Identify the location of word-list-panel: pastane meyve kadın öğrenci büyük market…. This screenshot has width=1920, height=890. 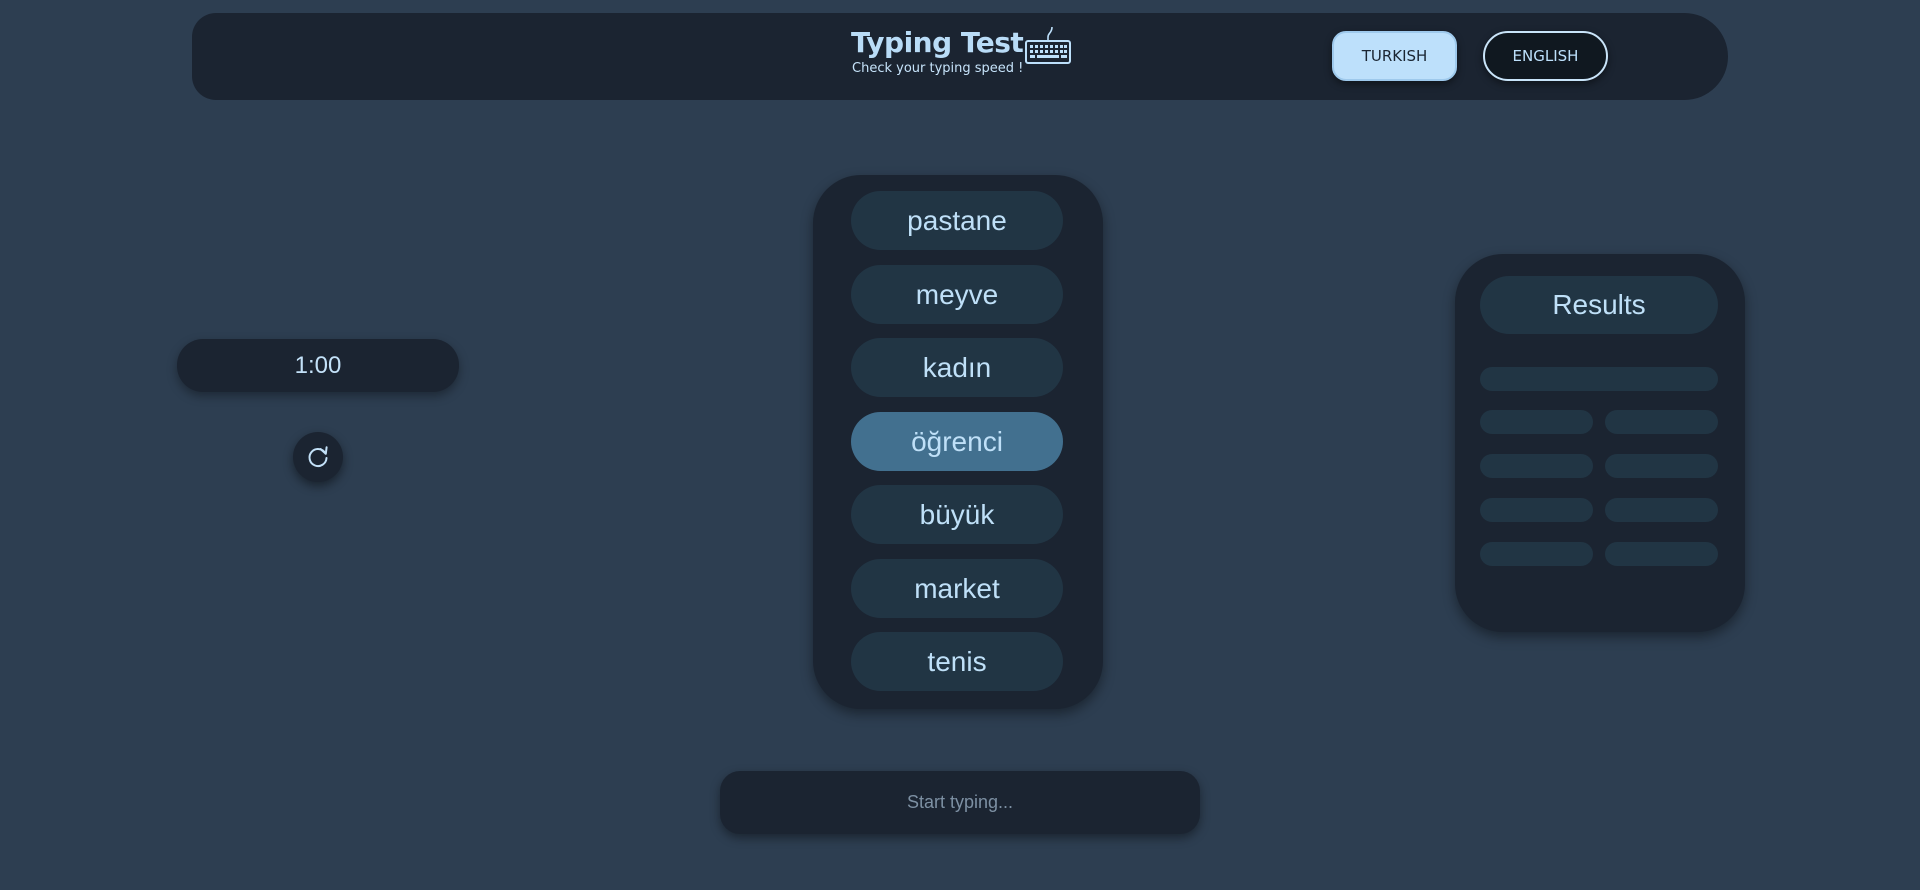
(958, 442).